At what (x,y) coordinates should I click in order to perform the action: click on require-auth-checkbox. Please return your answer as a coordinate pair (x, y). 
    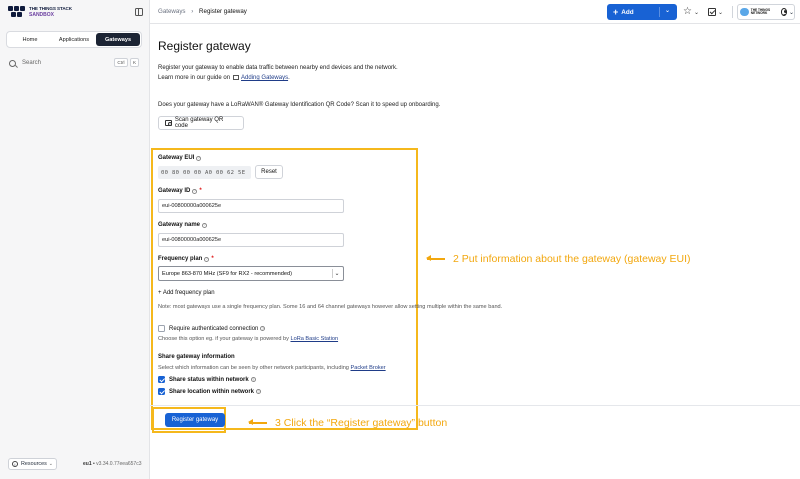
    Looking at the image, I should click on (161, 328).